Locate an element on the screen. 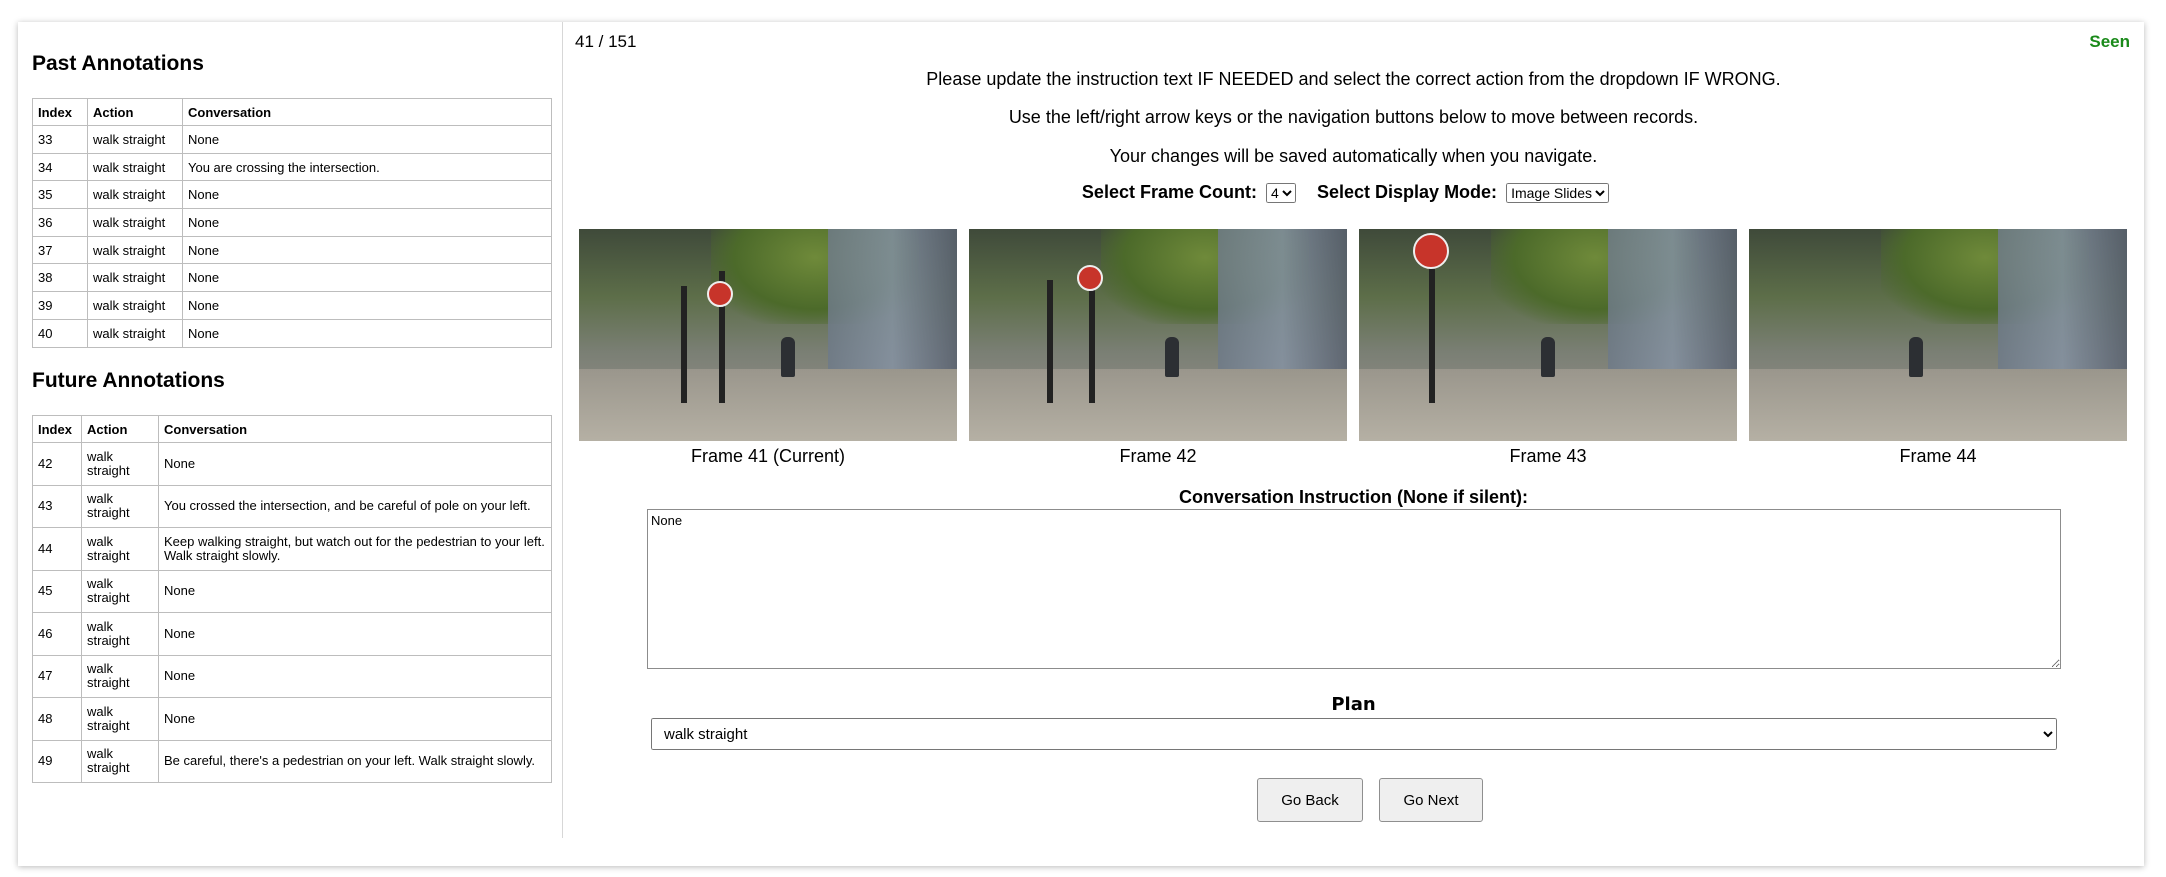  table-row: 33 walk straight None is located at coordinates (292, 139).